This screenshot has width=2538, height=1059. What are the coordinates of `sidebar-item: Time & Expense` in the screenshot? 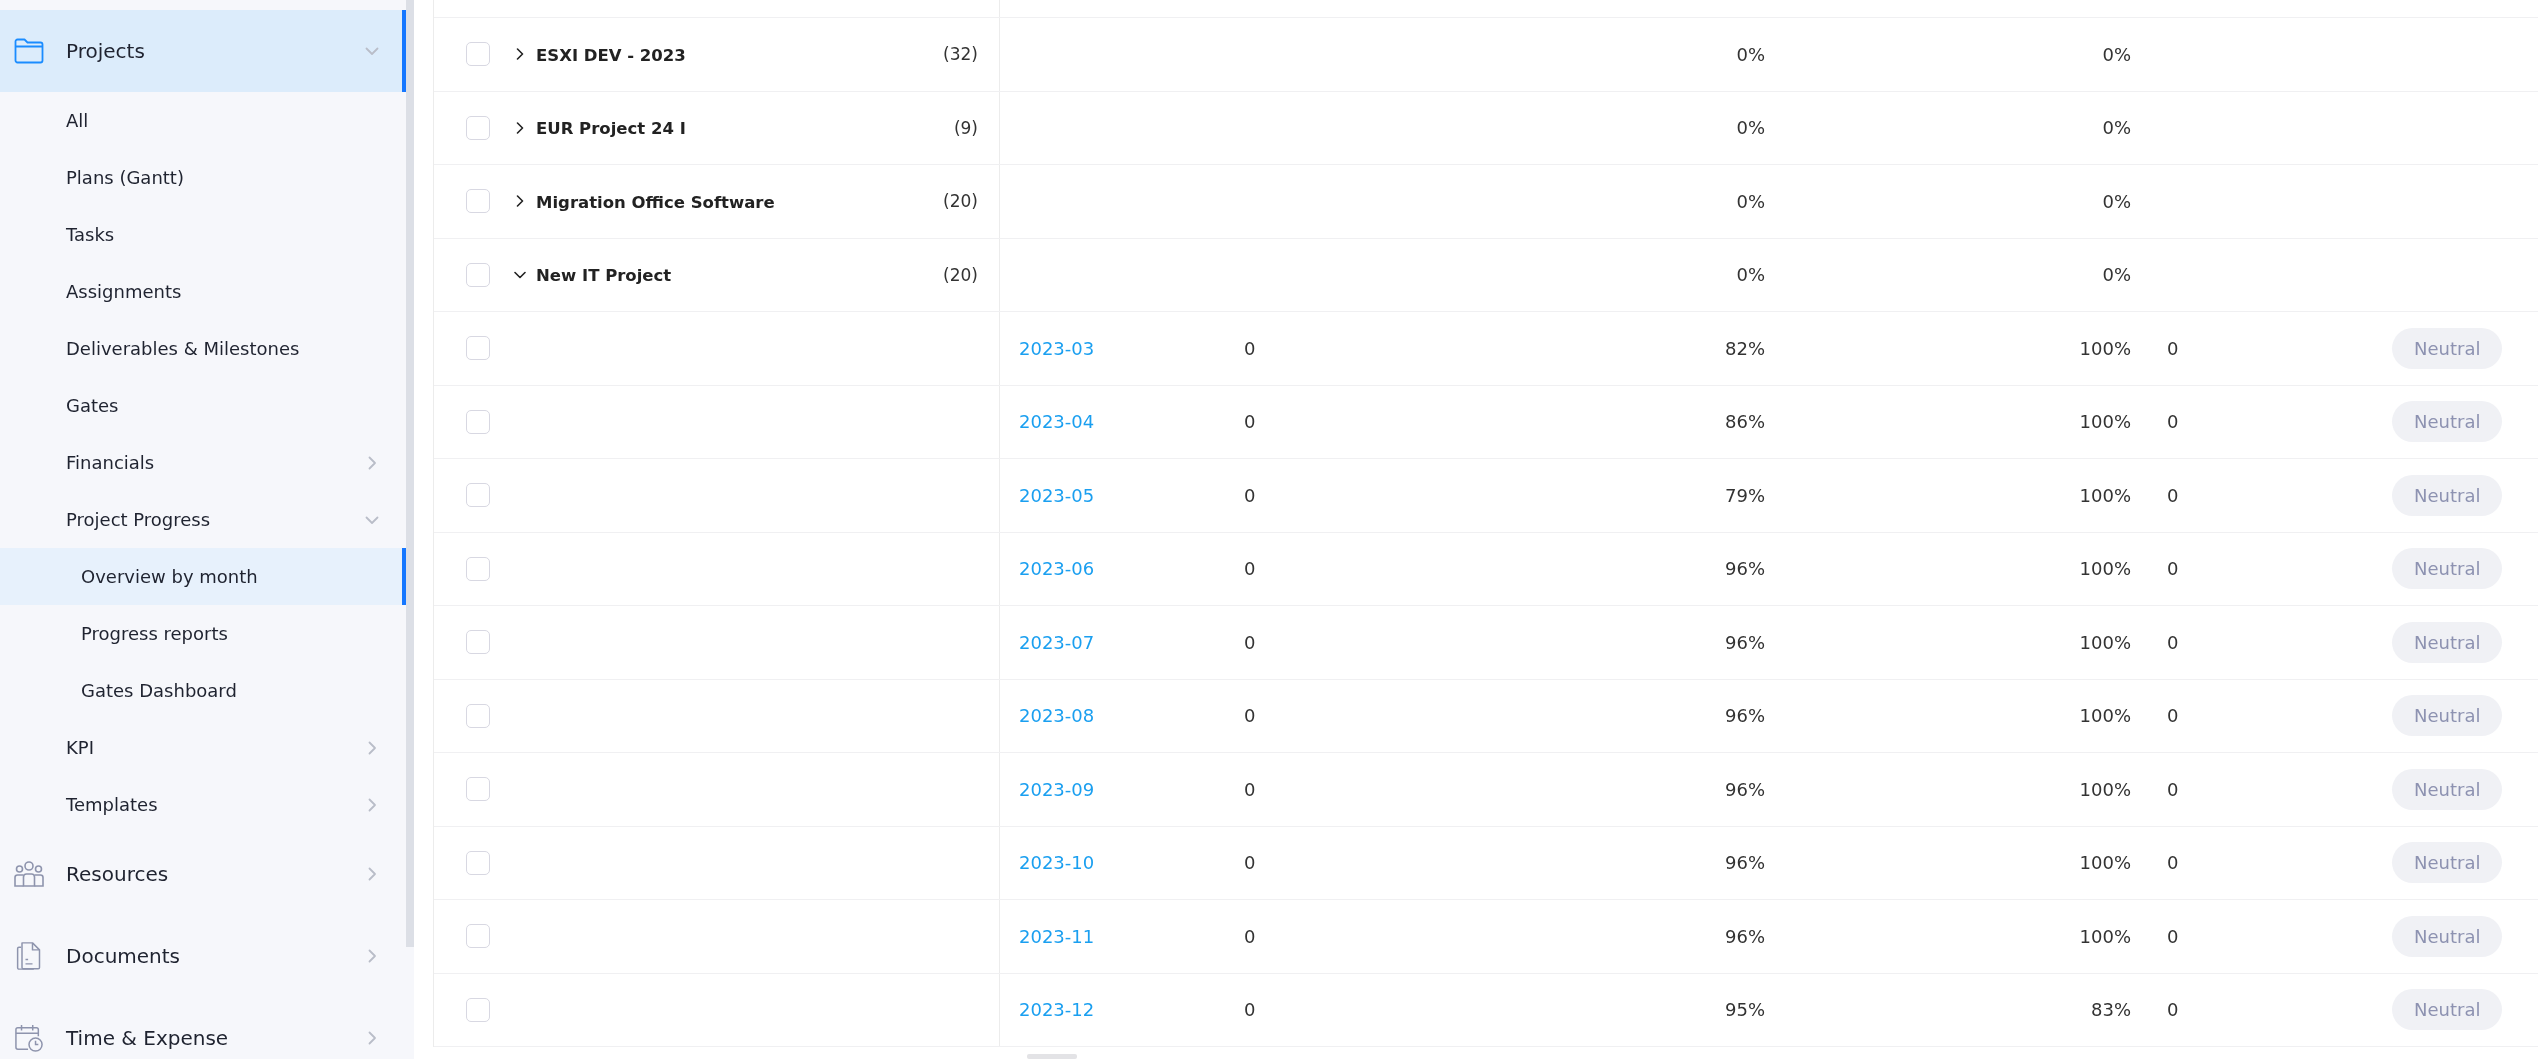 It's located at (203, 1028).